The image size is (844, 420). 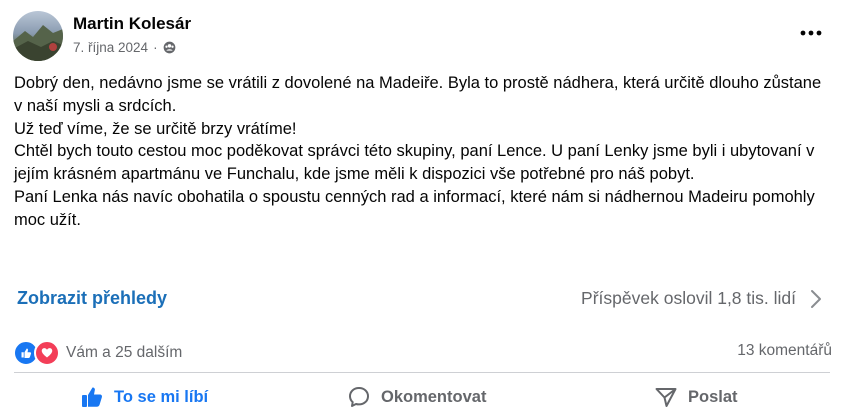 What do you see at coordinates (666, 397) in the screenshot?
I see `send-icon` at bounding box center [666, 397].